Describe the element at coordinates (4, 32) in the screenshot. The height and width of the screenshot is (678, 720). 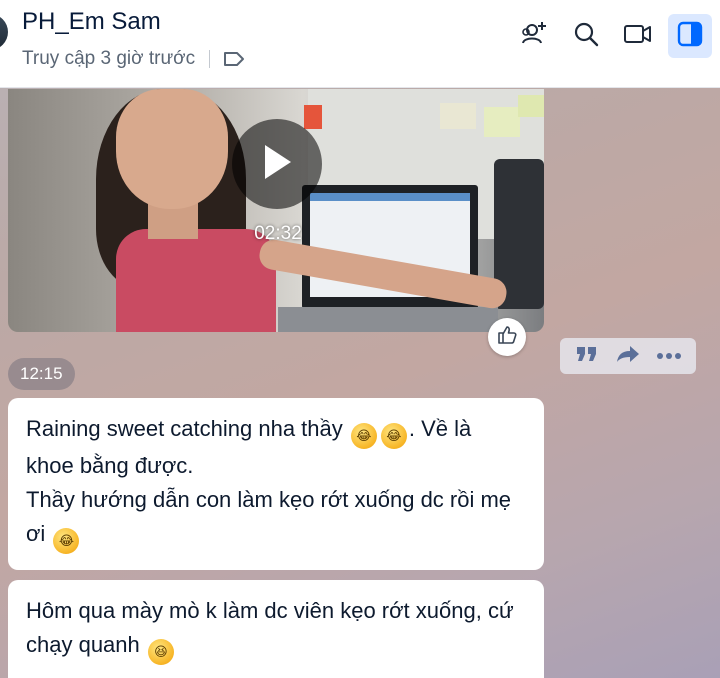
I see `avatar` at that location.